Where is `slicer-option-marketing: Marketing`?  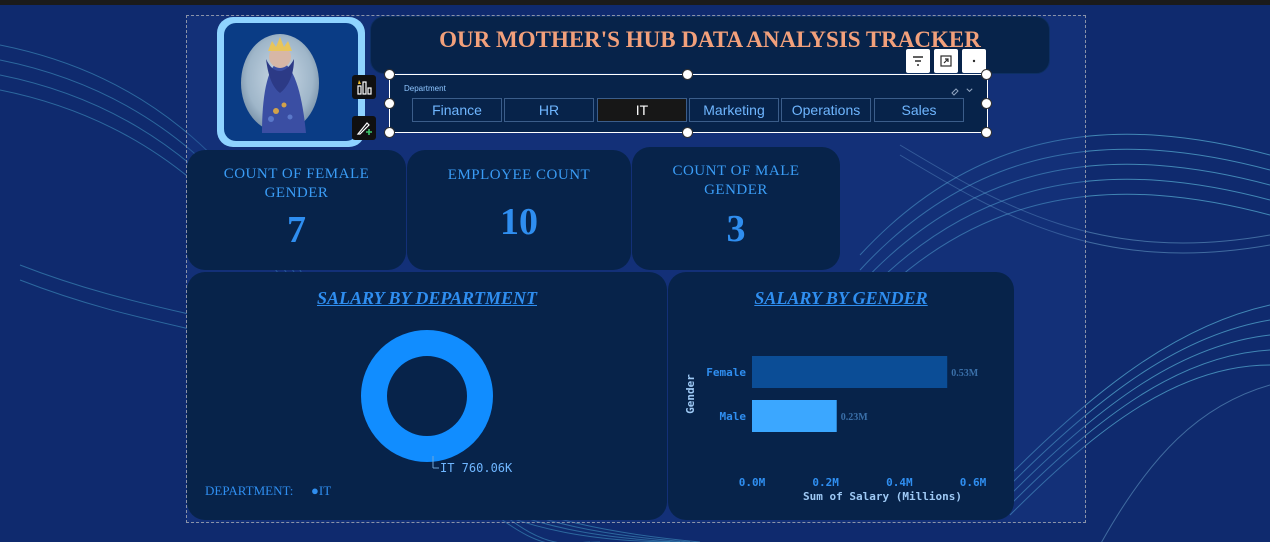 slicer-option-marketing: Marketing is located at coordinates (734, 110).